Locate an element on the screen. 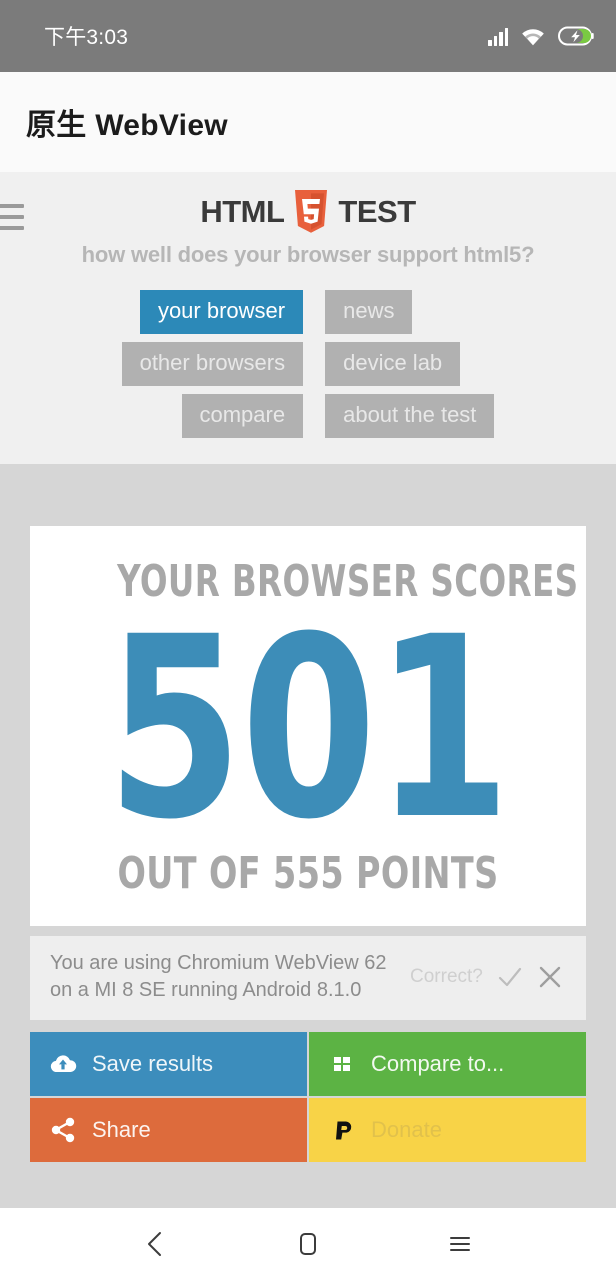 The width and height of the screenshot is (616, 1280). hamburger-menu-icon is located at coordinates (12, 220).